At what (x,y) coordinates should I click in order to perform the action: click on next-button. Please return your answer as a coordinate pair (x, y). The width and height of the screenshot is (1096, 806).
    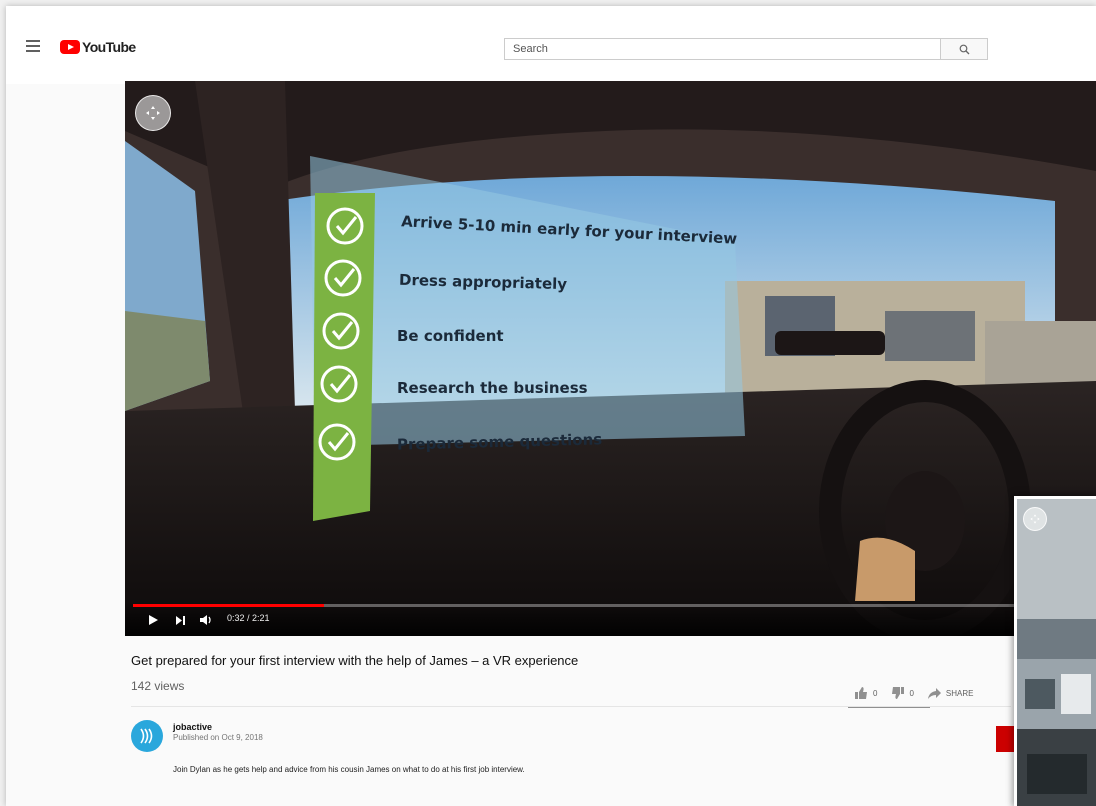
    Looking at the image, I should click on (180, 620).